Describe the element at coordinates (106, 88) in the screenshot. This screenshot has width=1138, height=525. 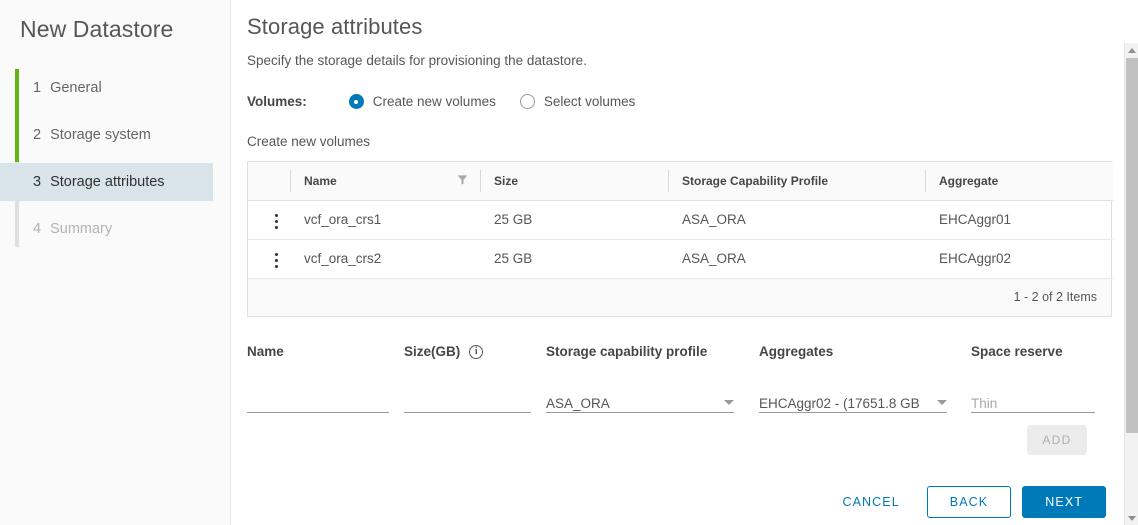
I see `sidebar-step-general: 1 General` at that location.